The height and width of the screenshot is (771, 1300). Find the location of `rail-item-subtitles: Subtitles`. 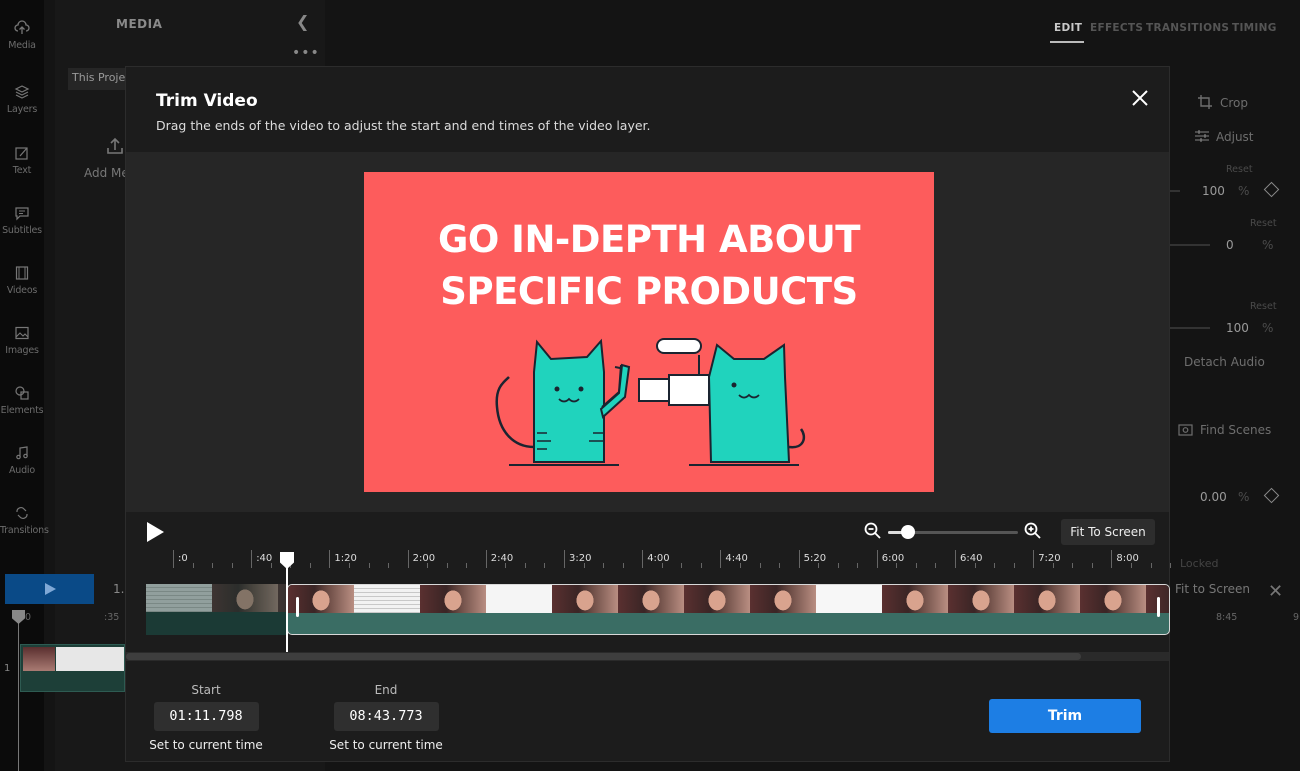

rail-item-subtitles: Subtitles is located at coordinates (22, 230).